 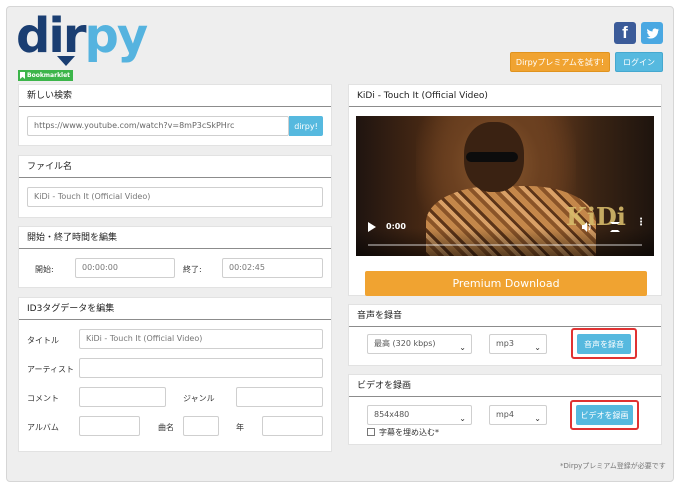 What do you see at coordinates (43, 340) in the screenshot?
I see `id3-title-label: タイトル` at bounding box center [43, 340].